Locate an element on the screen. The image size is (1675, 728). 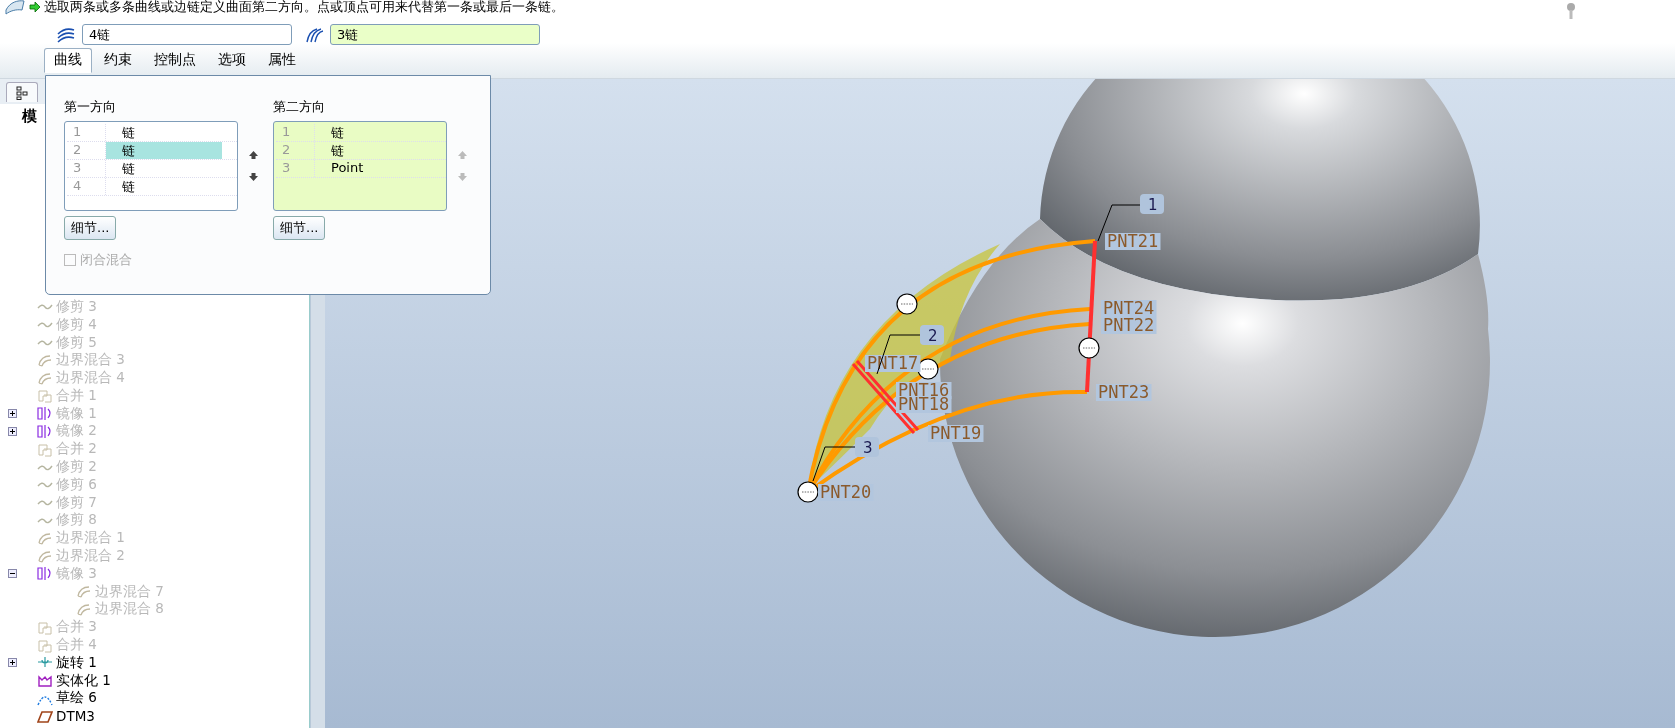
point-label: PNT22 is located at coordinates (1129, 325).